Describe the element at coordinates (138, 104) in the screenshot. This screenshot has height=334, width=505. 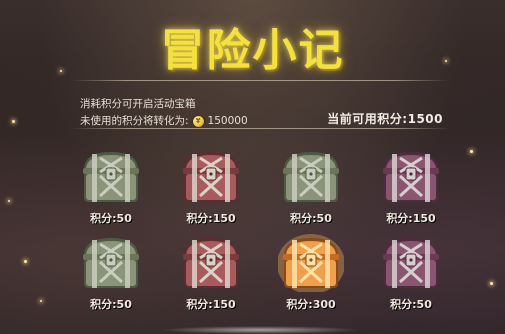
I see `info-description: 消耗积分可开启活动宝箱` at that location.